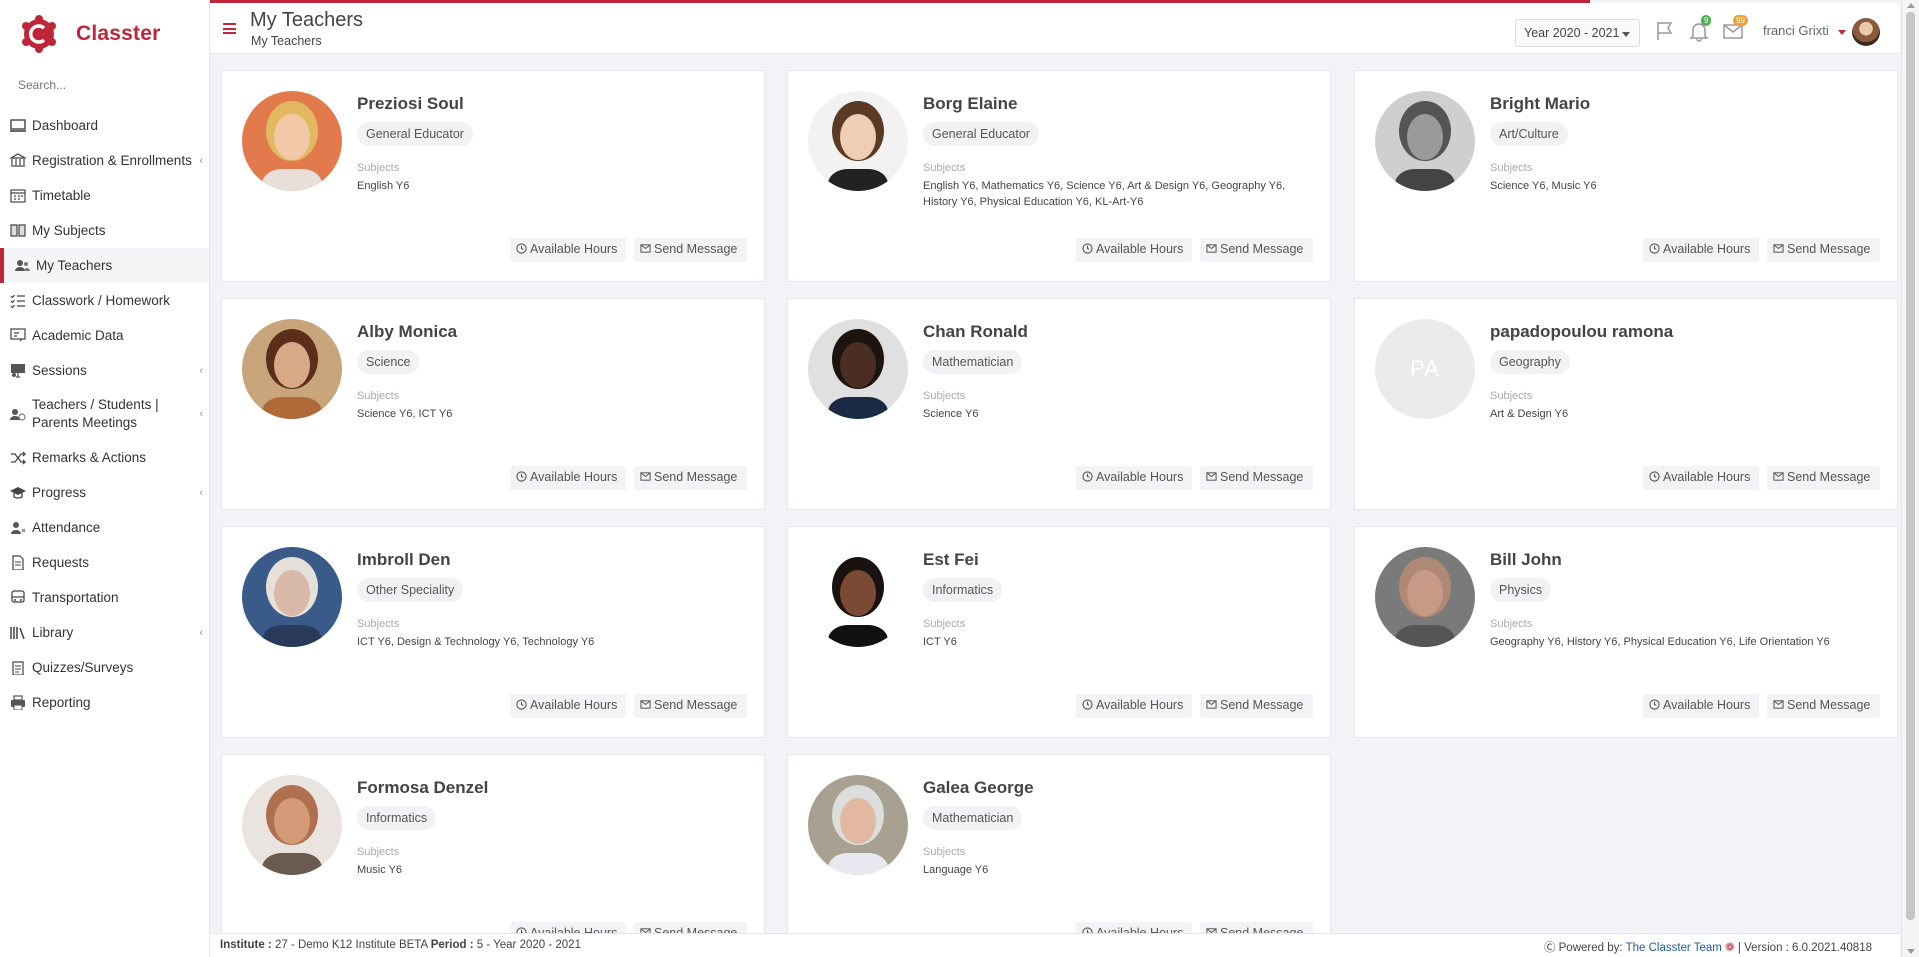 This screenshot has height=957, width=1919. Describe the element at coordinates (104, 125) in the screenshot. I see `sidebar-item-dashboard: Dashboard` at that location.